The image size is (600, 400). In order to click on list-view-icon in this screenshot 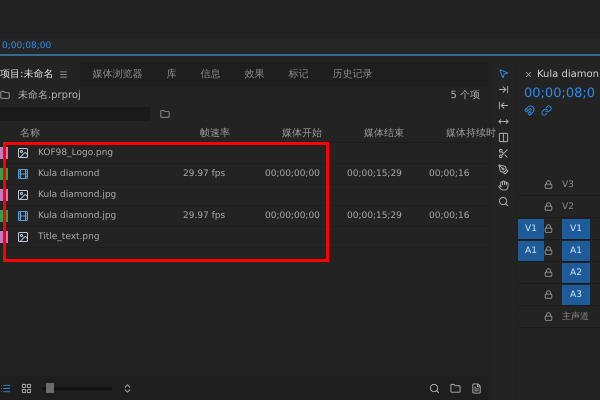, I will do `click(5, 388)`.